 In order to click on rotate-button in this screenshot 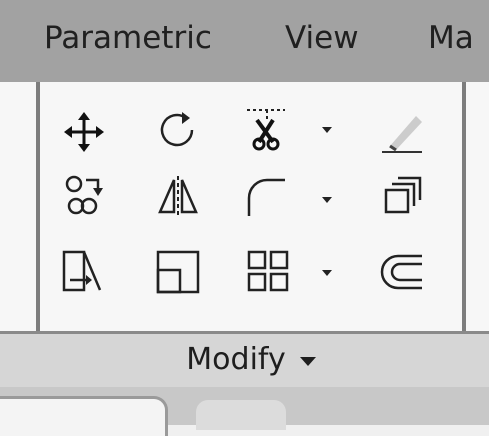, I will do `click(178, 132)`.